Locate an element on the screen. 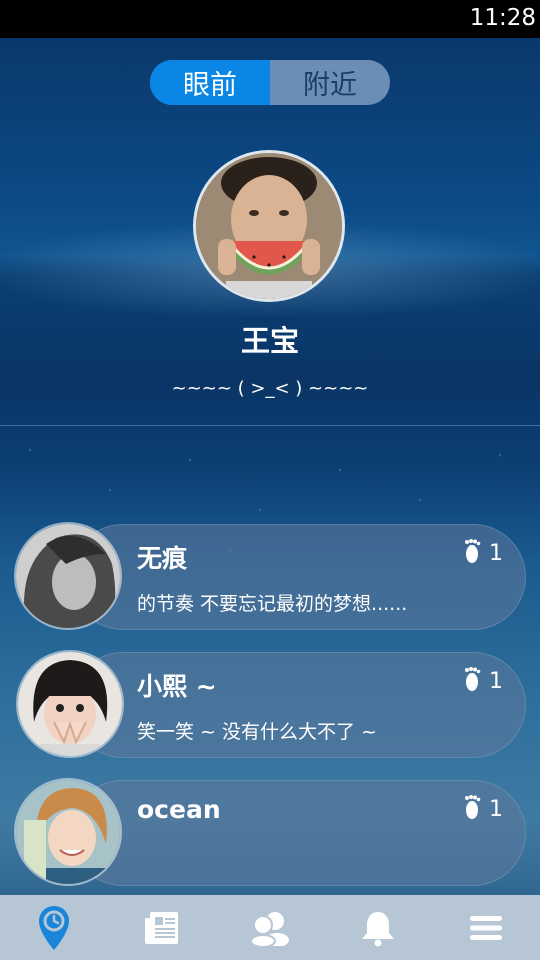  profile-avatar-image is located at coordinates (269, 226).